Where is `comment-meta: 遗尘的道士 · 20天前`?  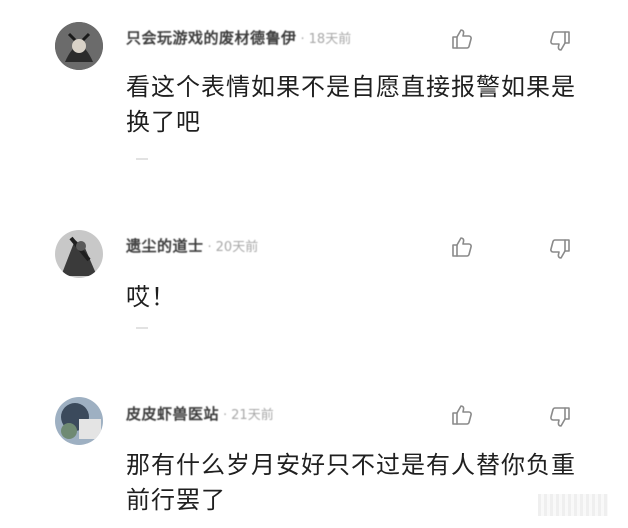
comment-meta: 遗尘的道士 · 20天前 is located at coordinates (192, 246).